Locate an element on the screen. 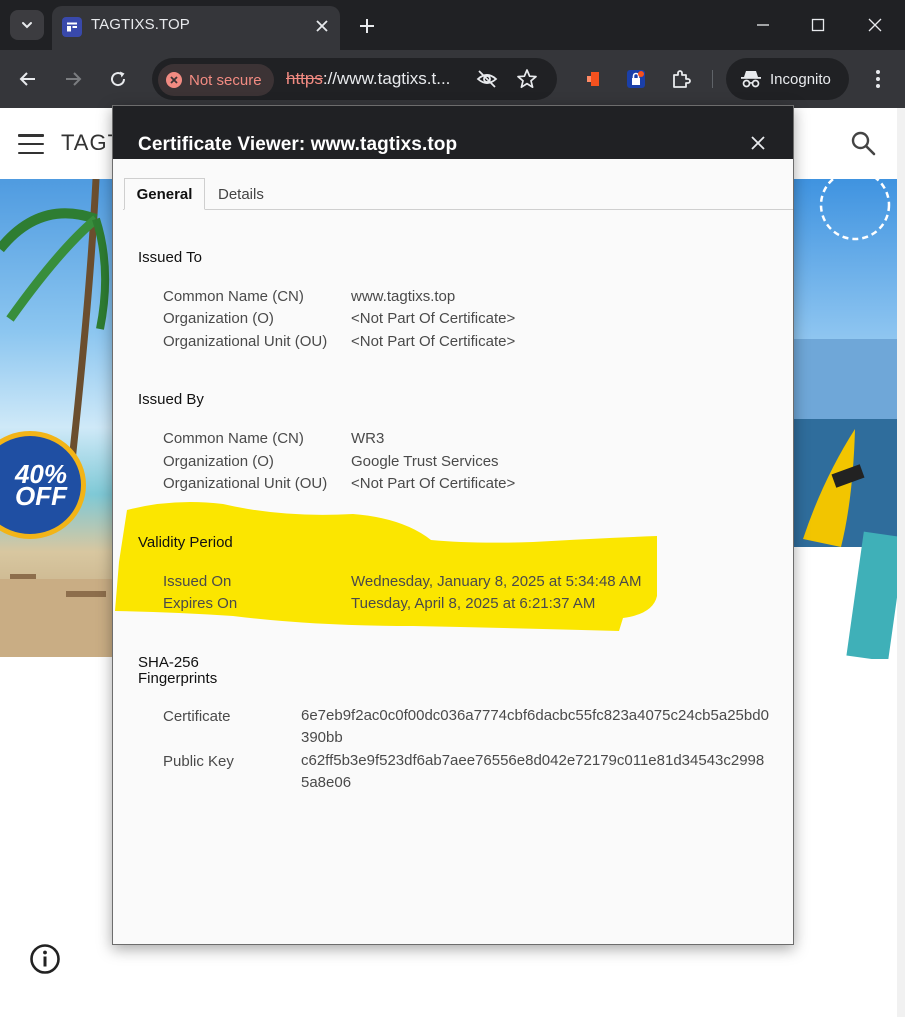 This screenshot has height=1017, width=905. reload-icon is located at coordinates (118, 79).